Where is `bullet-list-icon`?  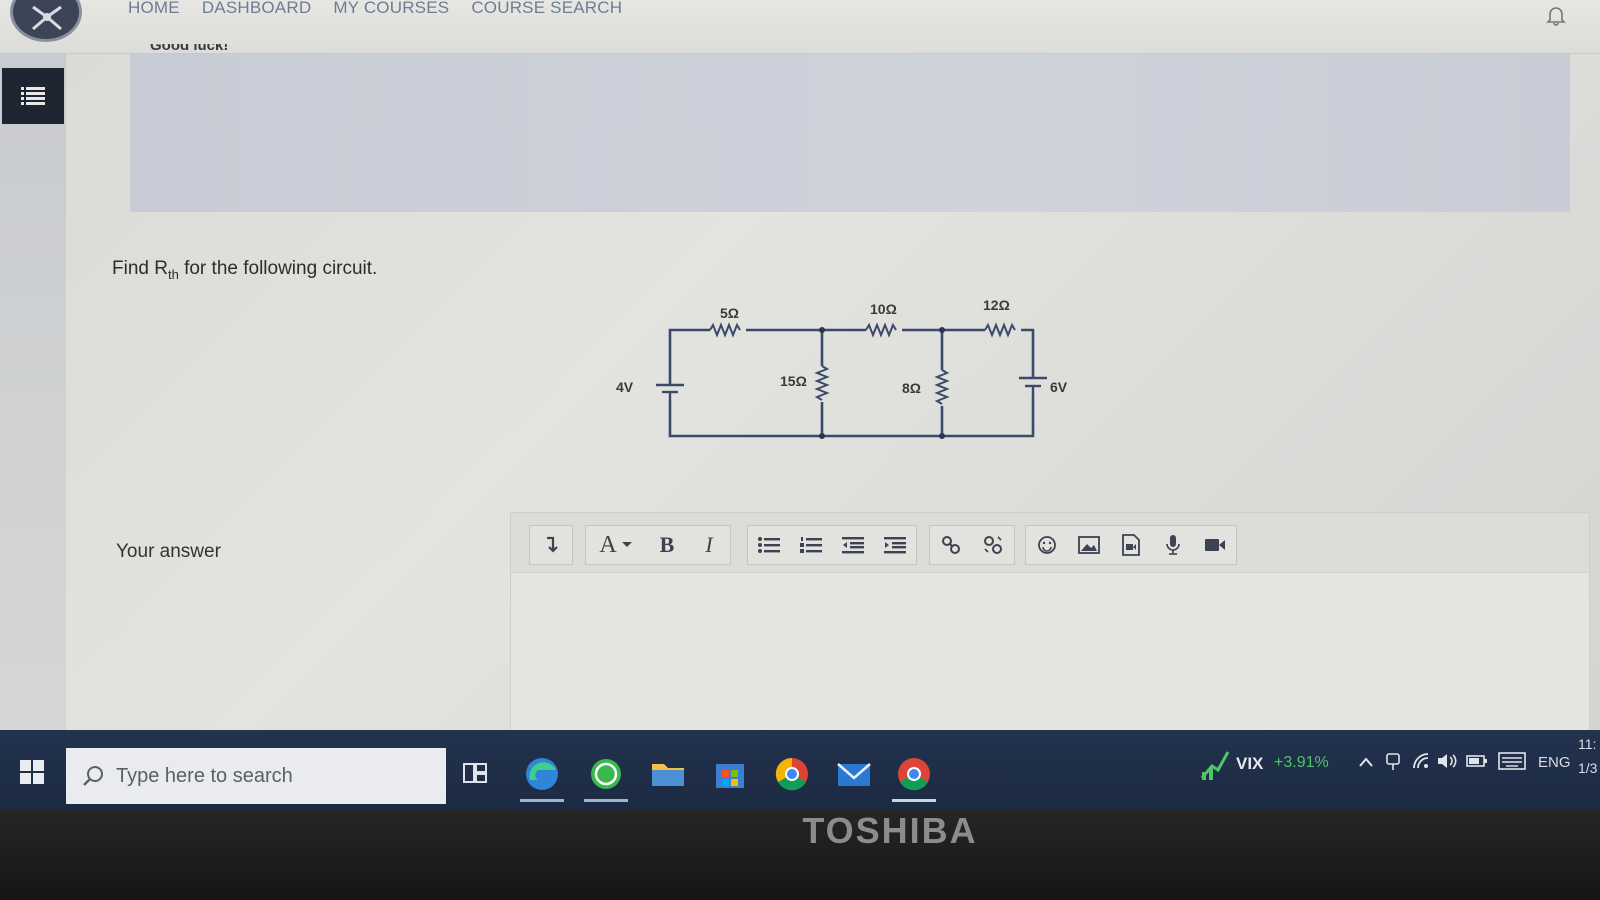 bullet-list-icon is located at coordinates (769, 545).